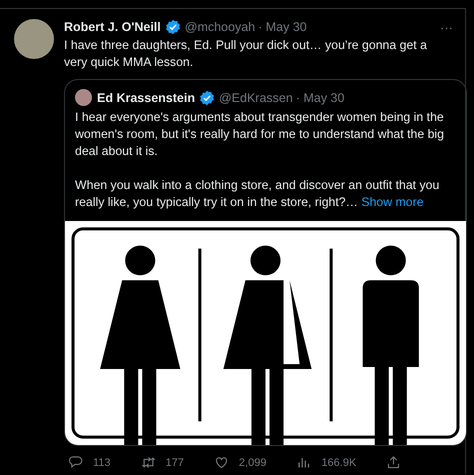 Image resolution: width=474 pixels, height=475 pixels. What do you see at coordinates (255, 97) in the screenshot?
I see `author-handle: @EdKrassen` at bounding box center [255, 97].